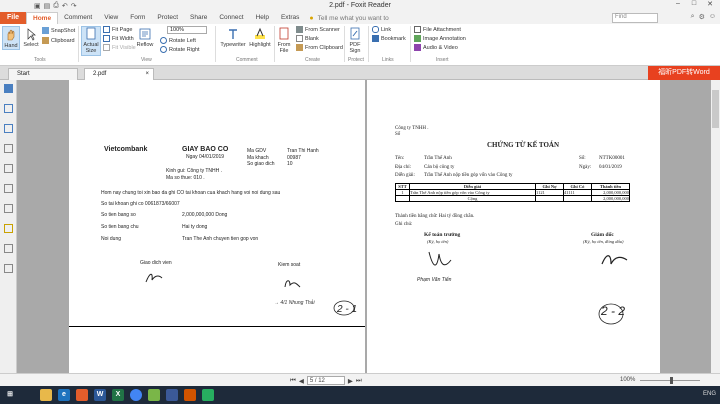  I want to click on total-label: Cộng, so click(472, 198).